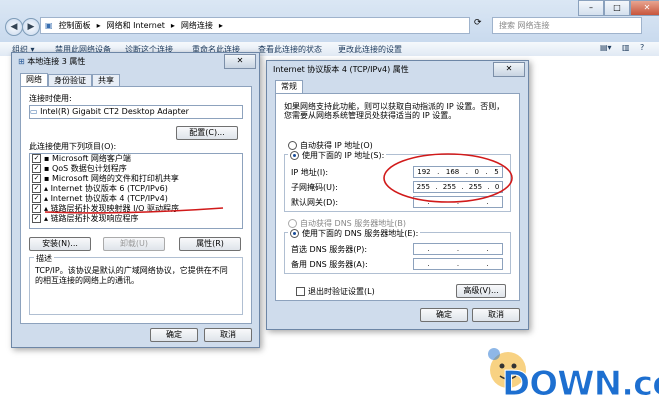 The height and width of the screenshot is (411, 659). Describe the element at coordinates (134, 244) in the screenshot. I see `uninstall-button: 卸载(U)` at that location.